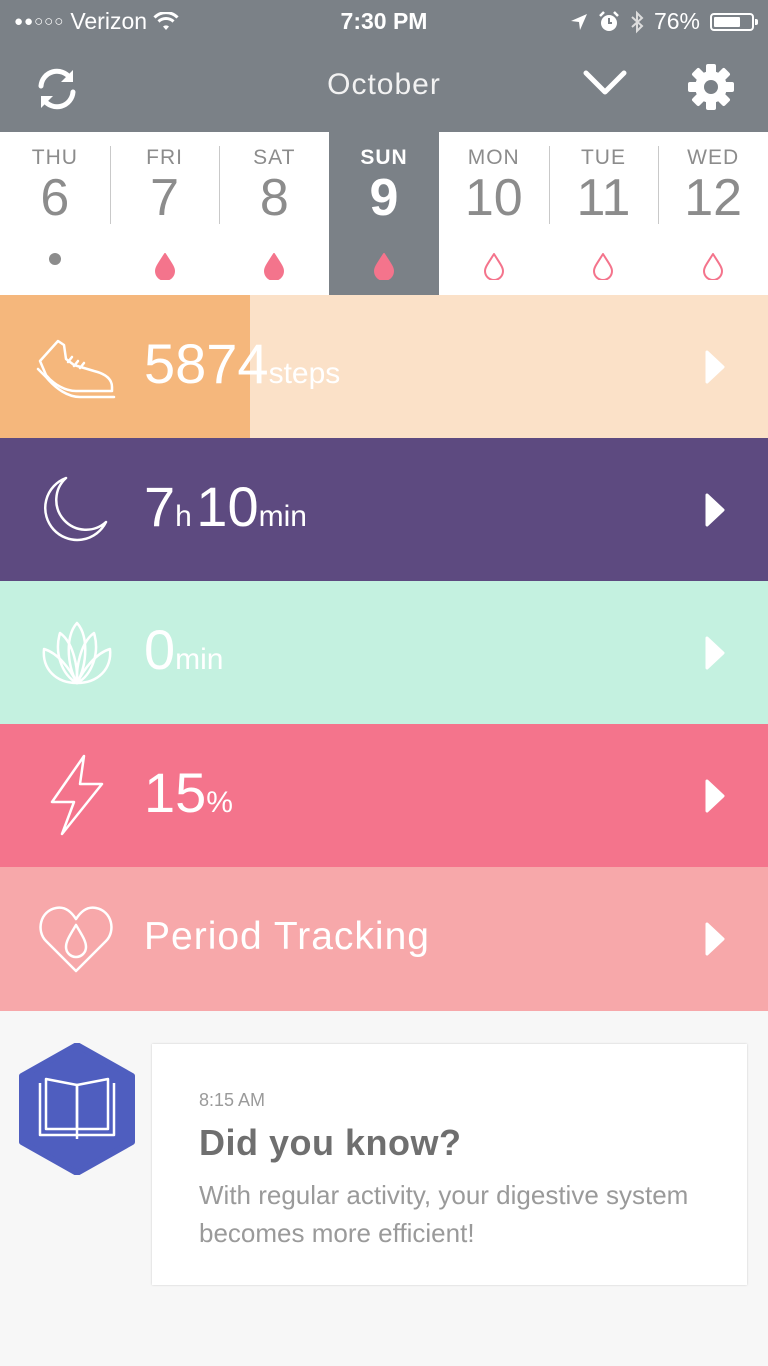  Describe the element at coordinates (55, 198) in the screenshot. I see `day-number: 6` at that location.